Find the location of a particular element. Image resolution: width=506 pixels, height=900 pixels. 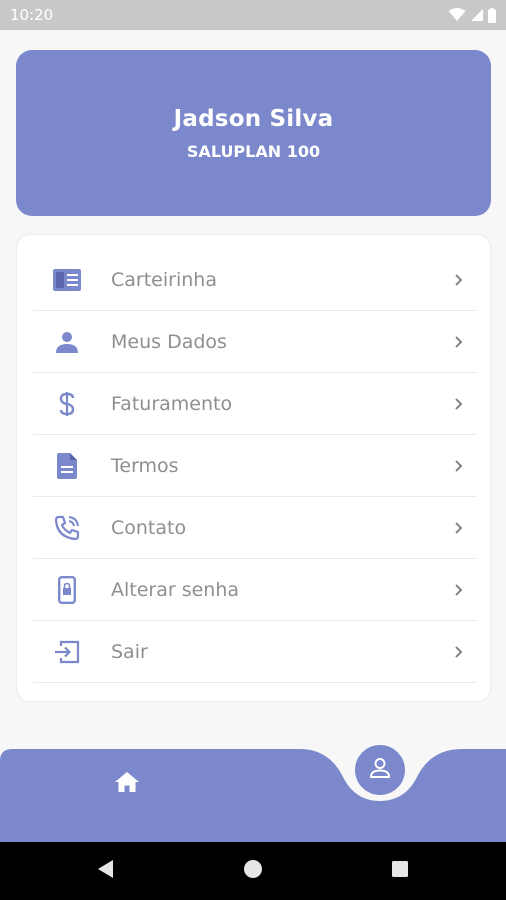

user-outline-icon is located at coordinates (380, 770).